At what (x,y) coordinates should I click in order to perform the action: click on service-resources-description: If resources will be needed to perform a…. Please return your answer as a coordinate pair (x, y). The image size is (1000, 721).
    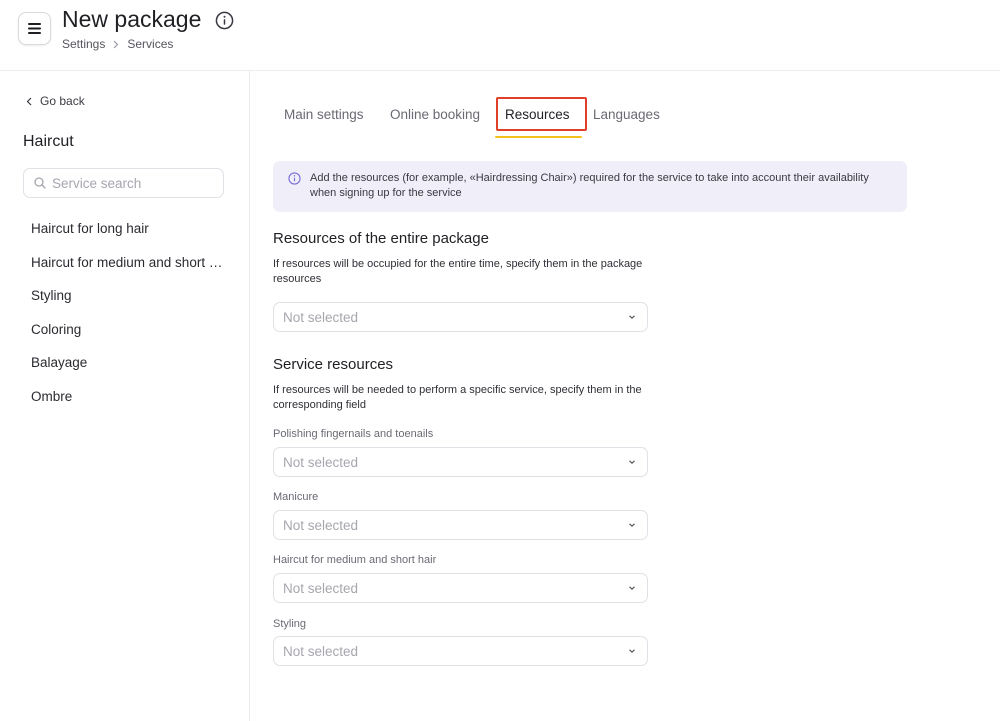
    Looking at the image, I should click on (457, 397).